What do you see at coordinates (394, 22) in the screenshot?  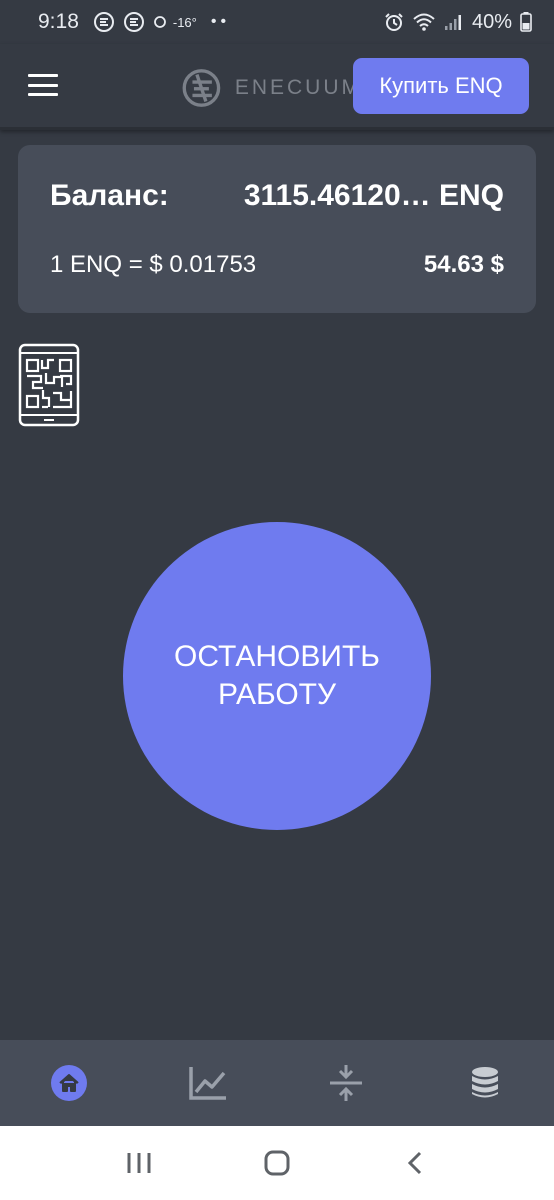 I see `alarm-icon` at bounding box center [394, 22].